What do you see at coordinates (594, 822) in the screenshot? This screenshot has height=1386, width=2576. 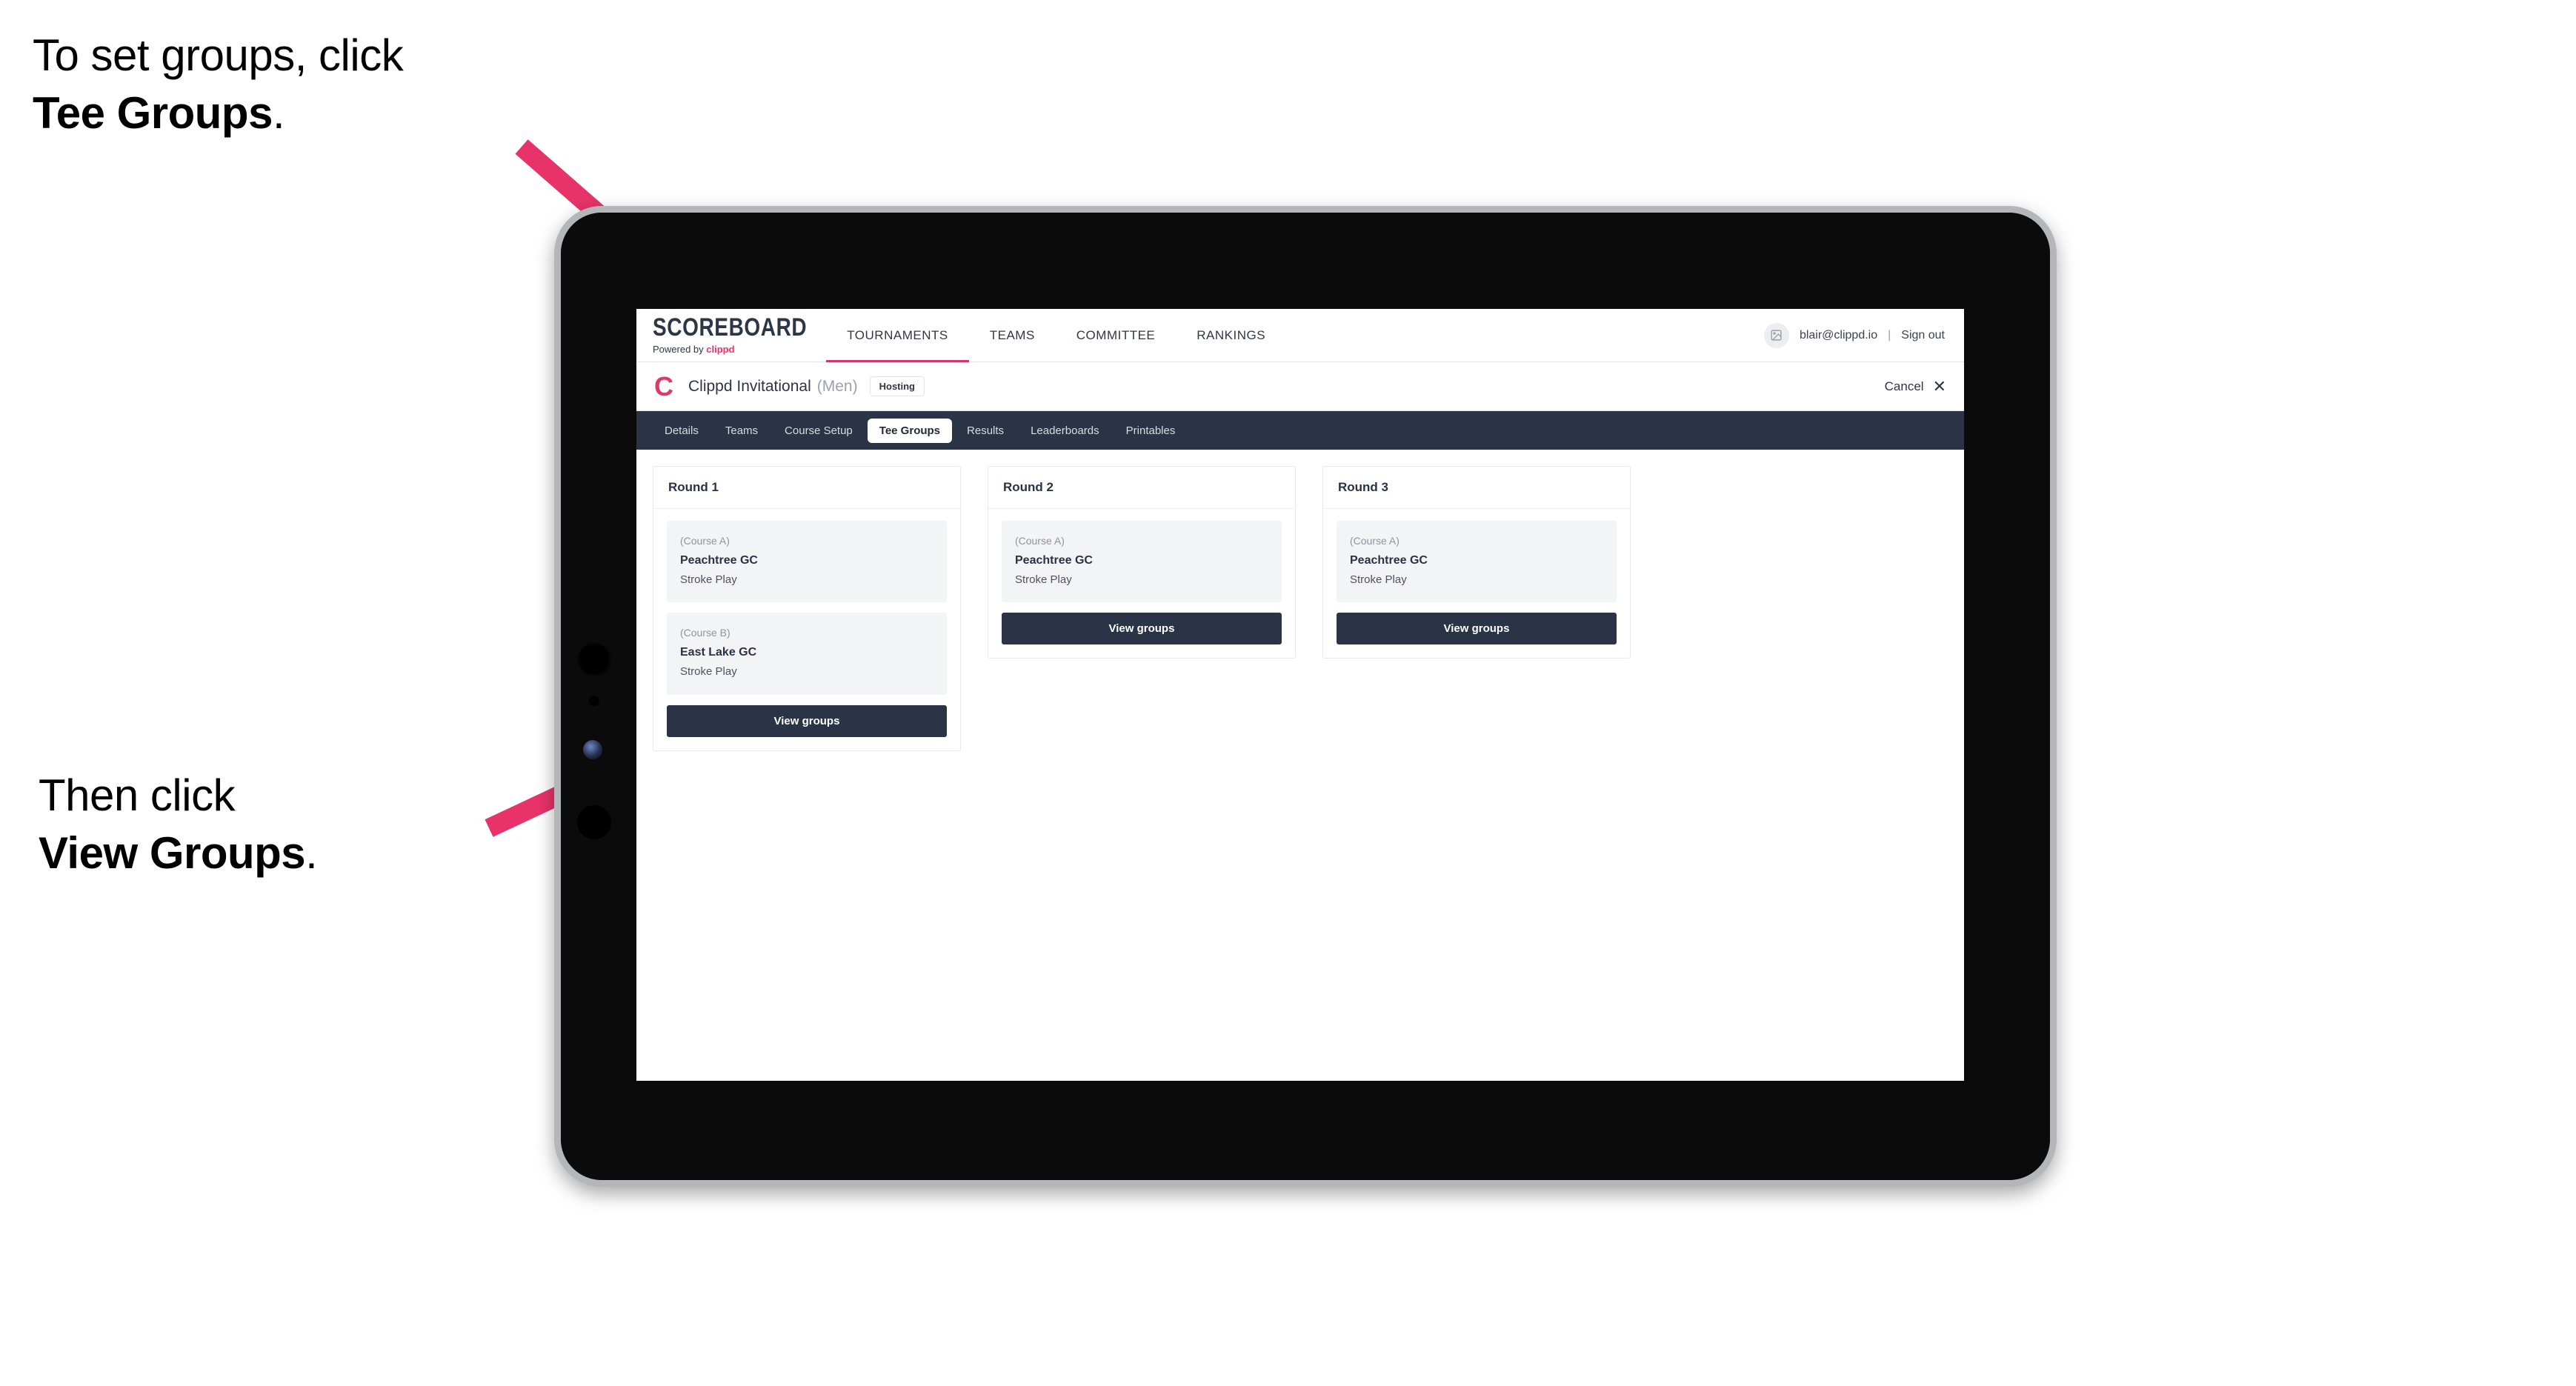 I see `camera-lens-secondary-icon` at bounding box center [594, 822].